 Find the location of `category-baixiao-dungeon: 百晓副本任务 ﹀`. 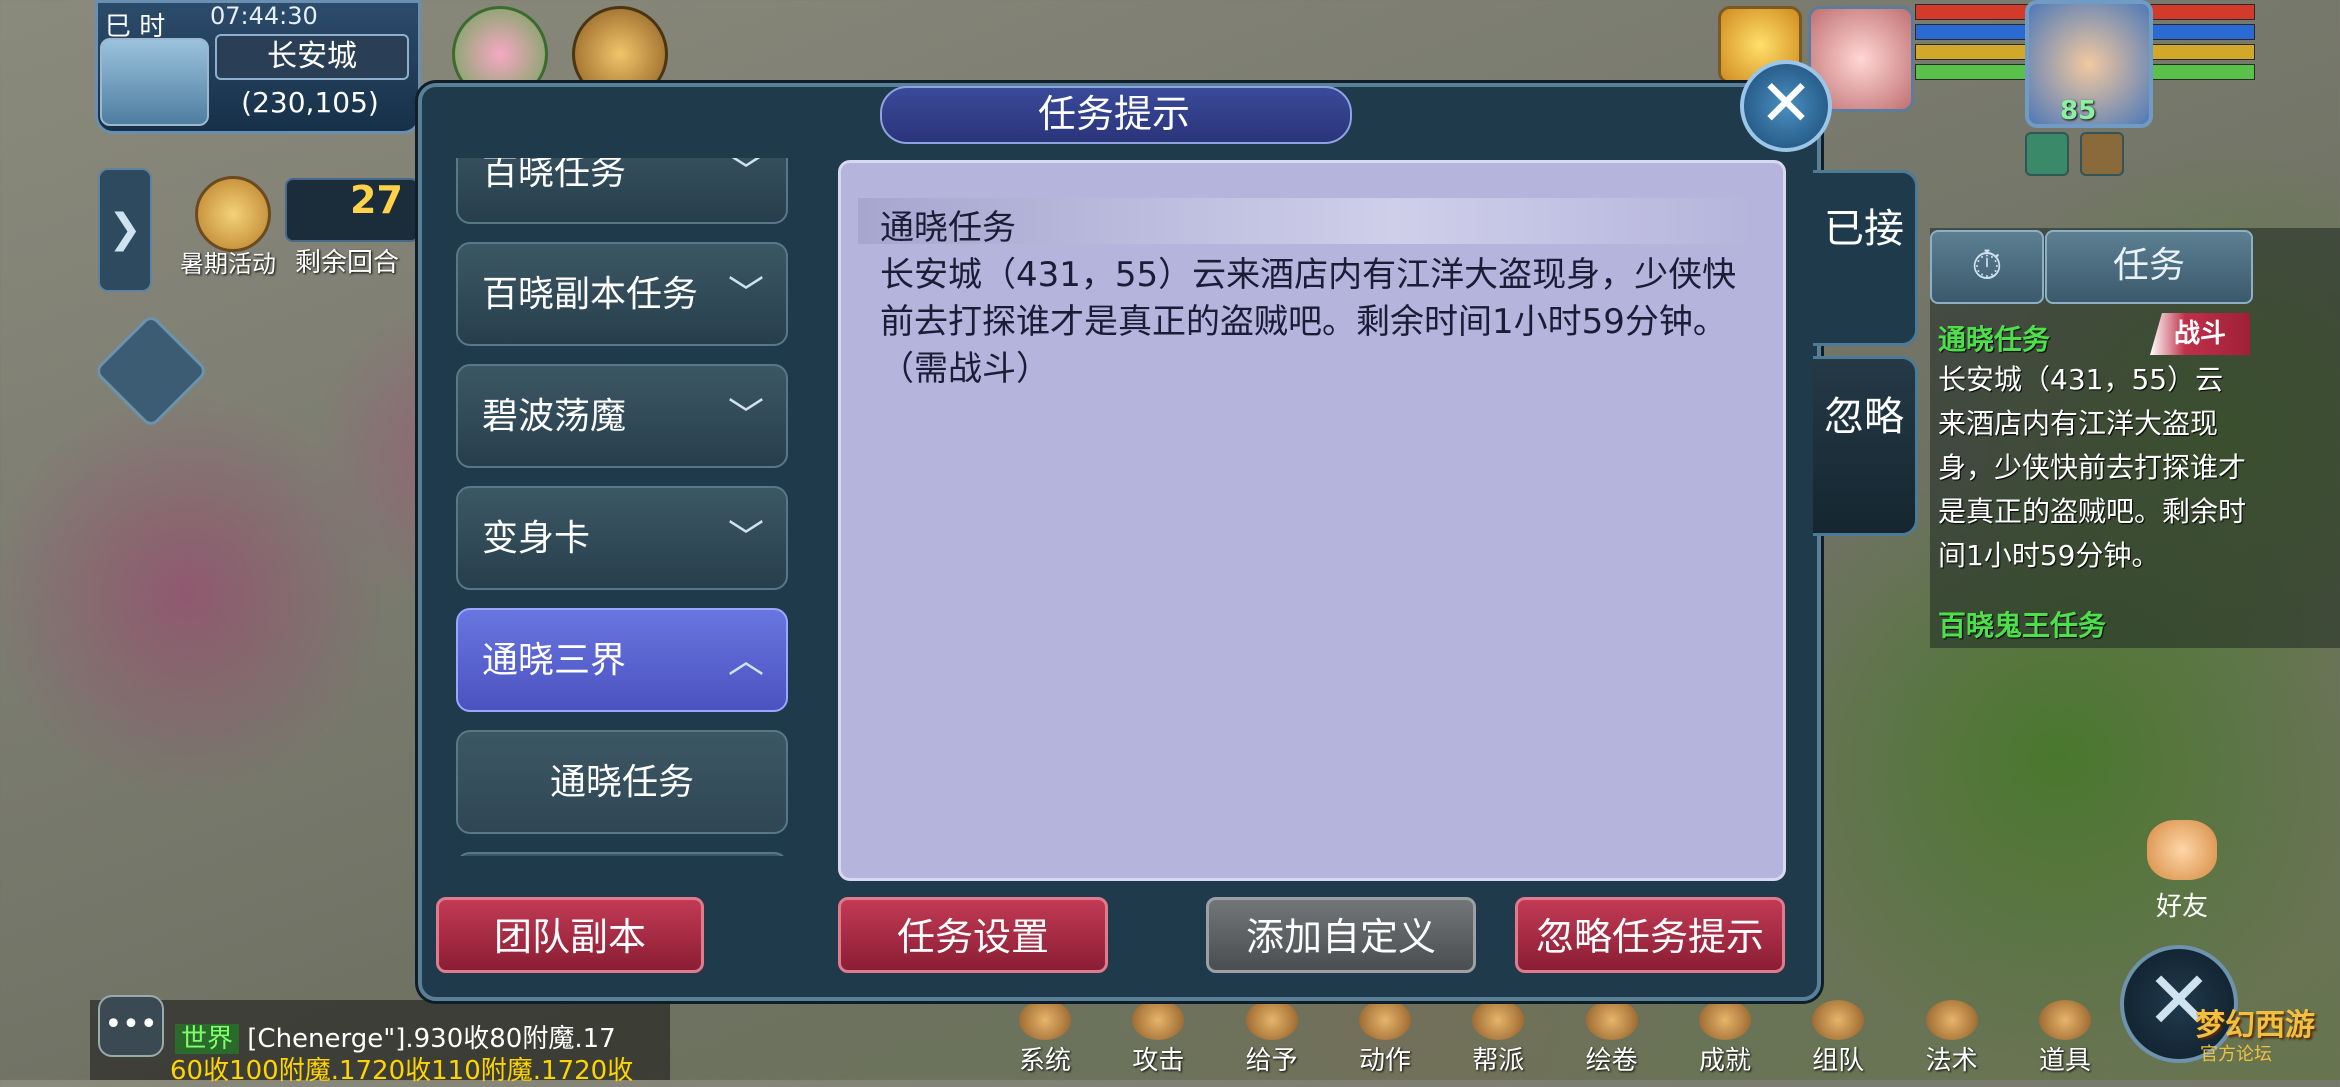

category-baixiao-dungeon: 百晓副本任务 ﹀ is located at coordinates (622, 294).